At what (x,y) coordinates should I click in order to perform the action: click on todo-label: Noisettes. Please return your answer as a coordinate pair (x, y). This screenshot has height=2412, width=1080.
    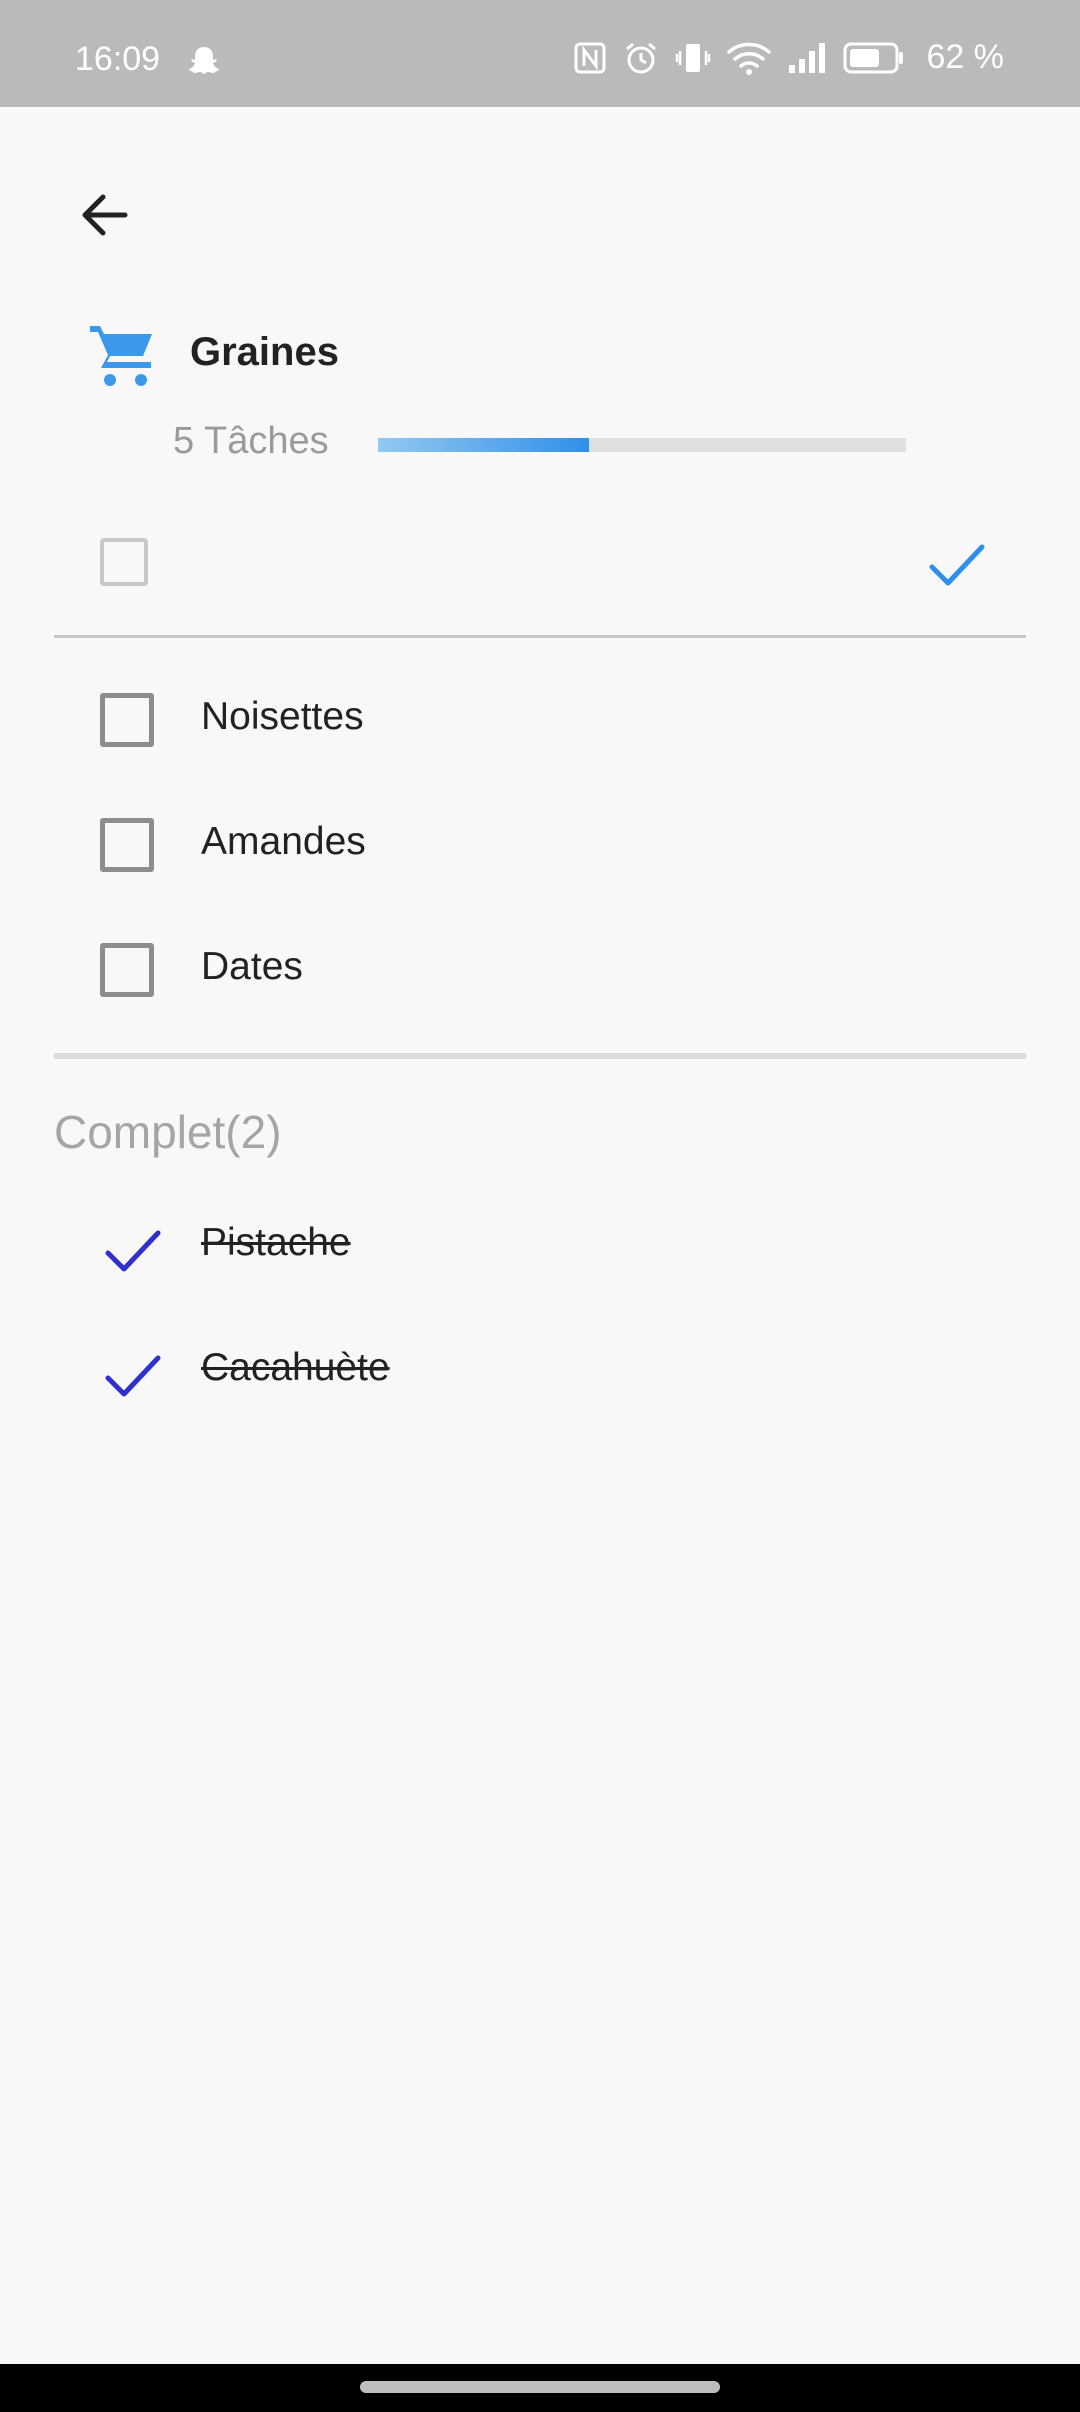
    Looking at the image, I should click on (282, 716).